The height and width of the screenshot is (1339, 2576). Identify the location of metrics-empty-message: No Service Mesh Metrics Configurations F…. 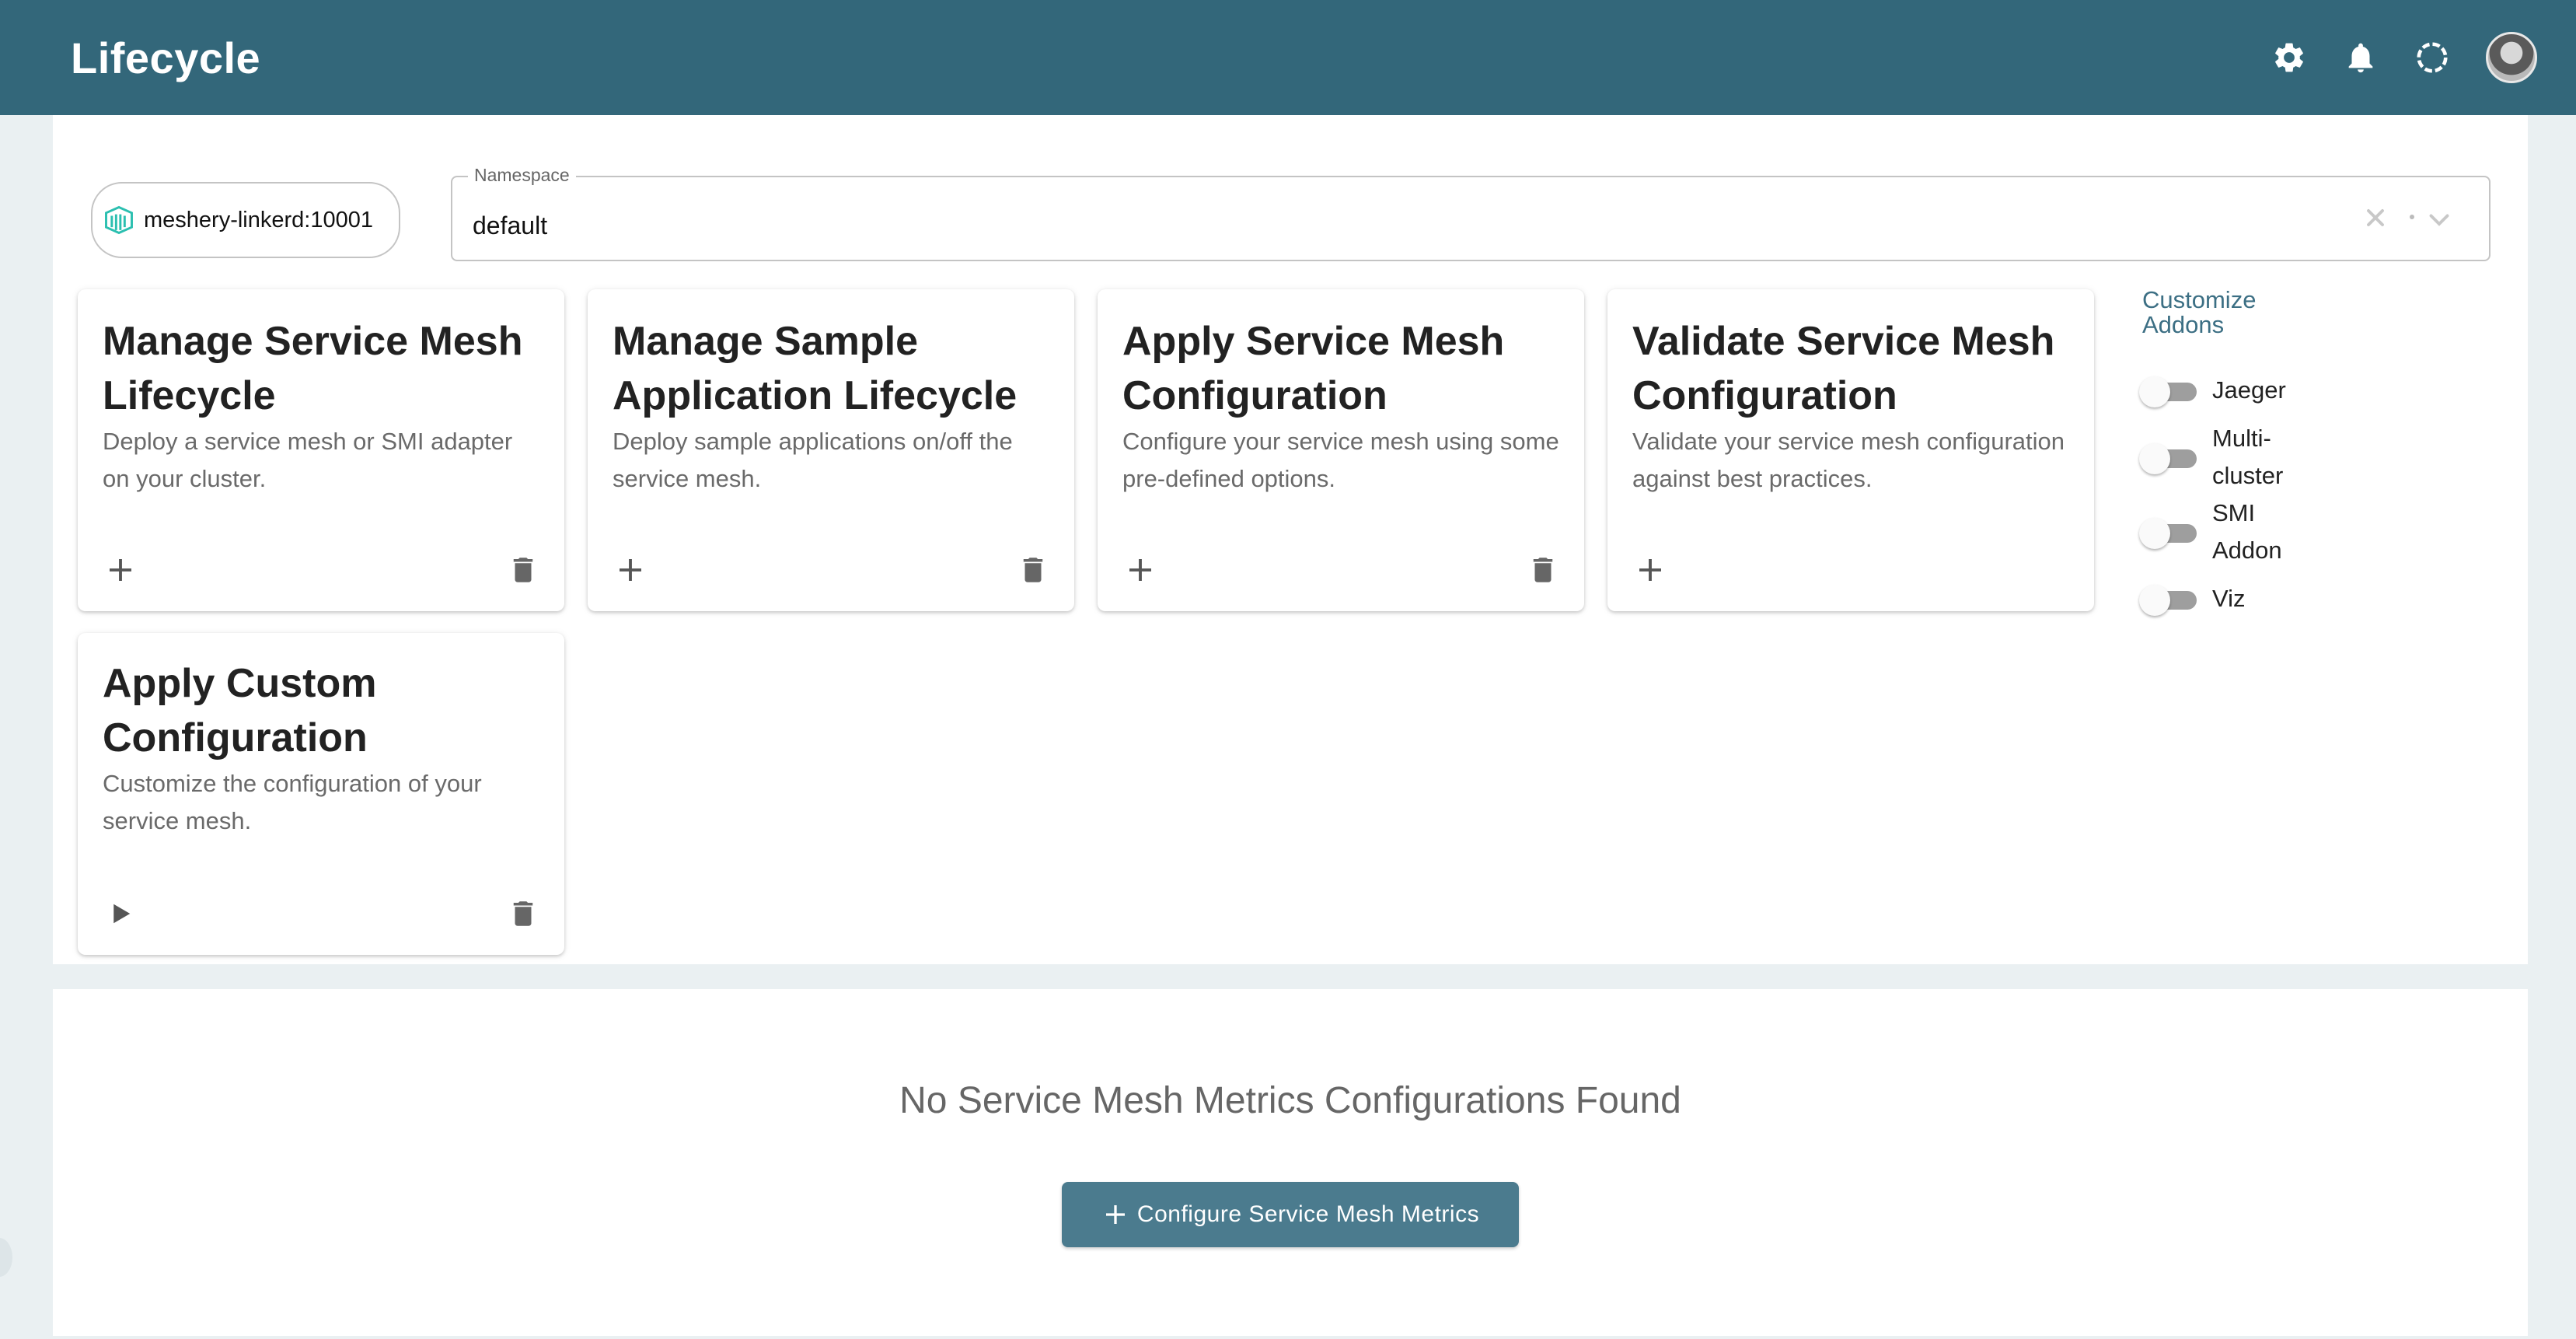
(1290, 1100).